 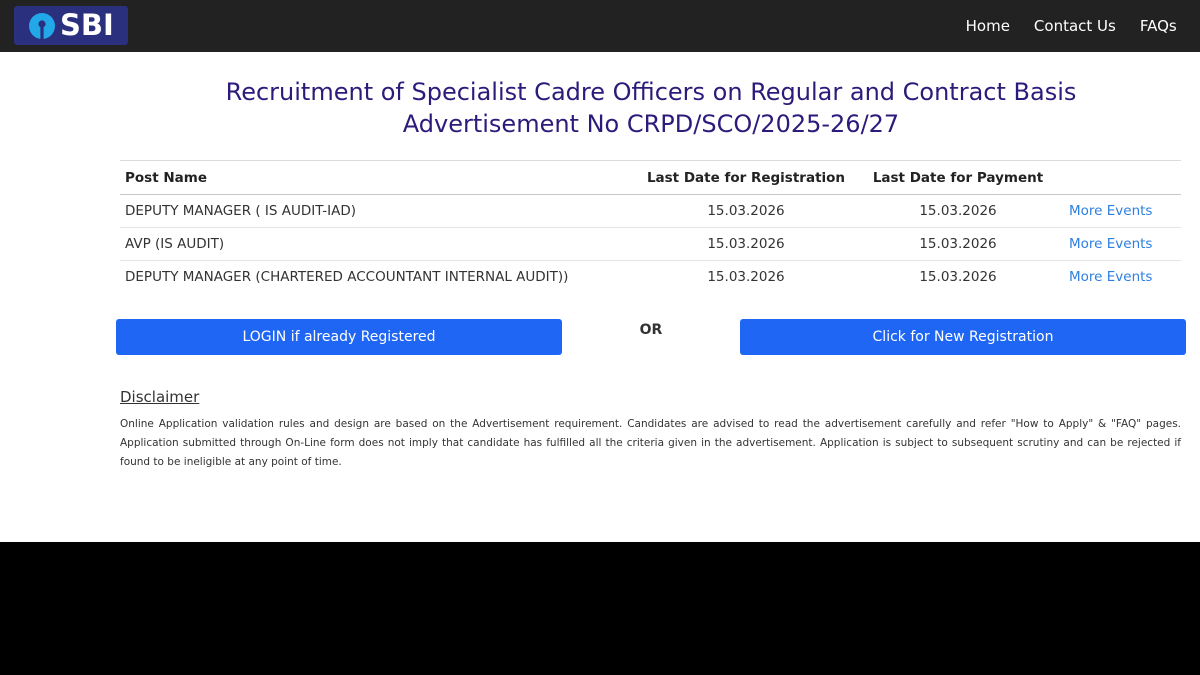 What do you see at coordinates (651, 124) in the screenshot?
I see `page-title-line2: Advertisement No CRPD/SCO/2025-26/27` at bounding box center [651, 124].